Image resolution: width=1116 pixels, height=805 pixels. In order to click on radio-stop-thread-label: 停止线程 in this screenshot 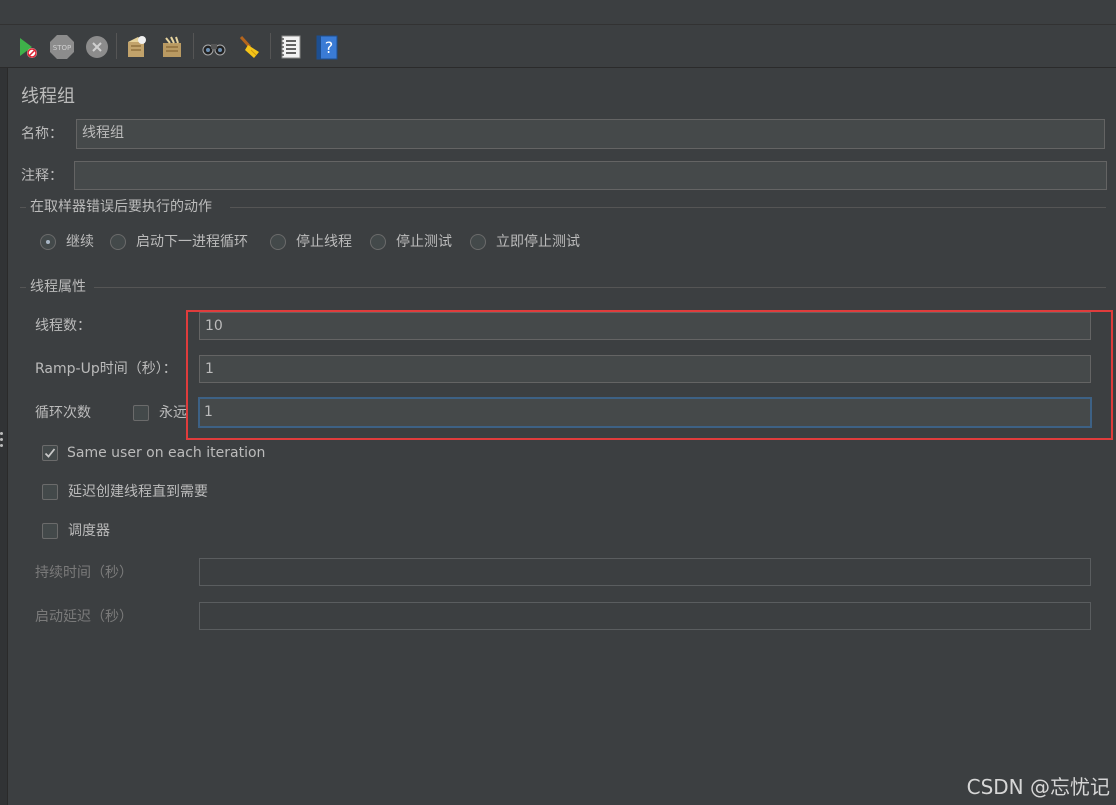, I will do `click(324, 242)`.